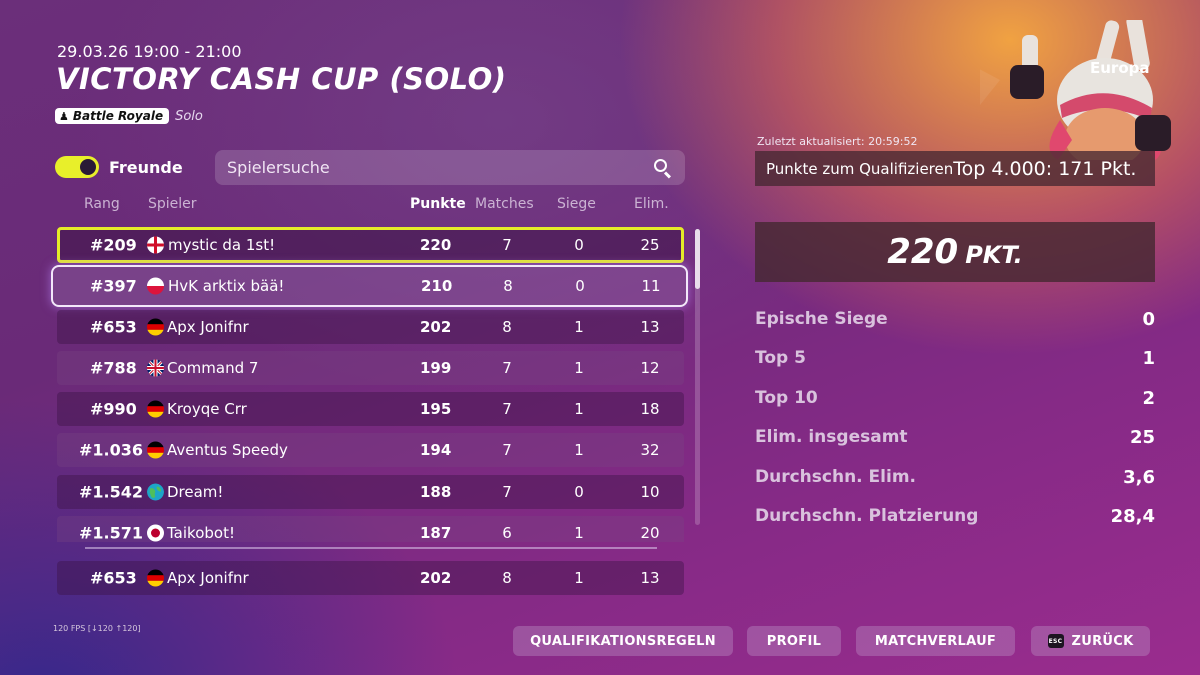 This screenshot has width=1200, height=675. What do you see at coordinates (650, 533) in the screenshot?
I see `row-elims: 20` at bounding box center [650, 533].